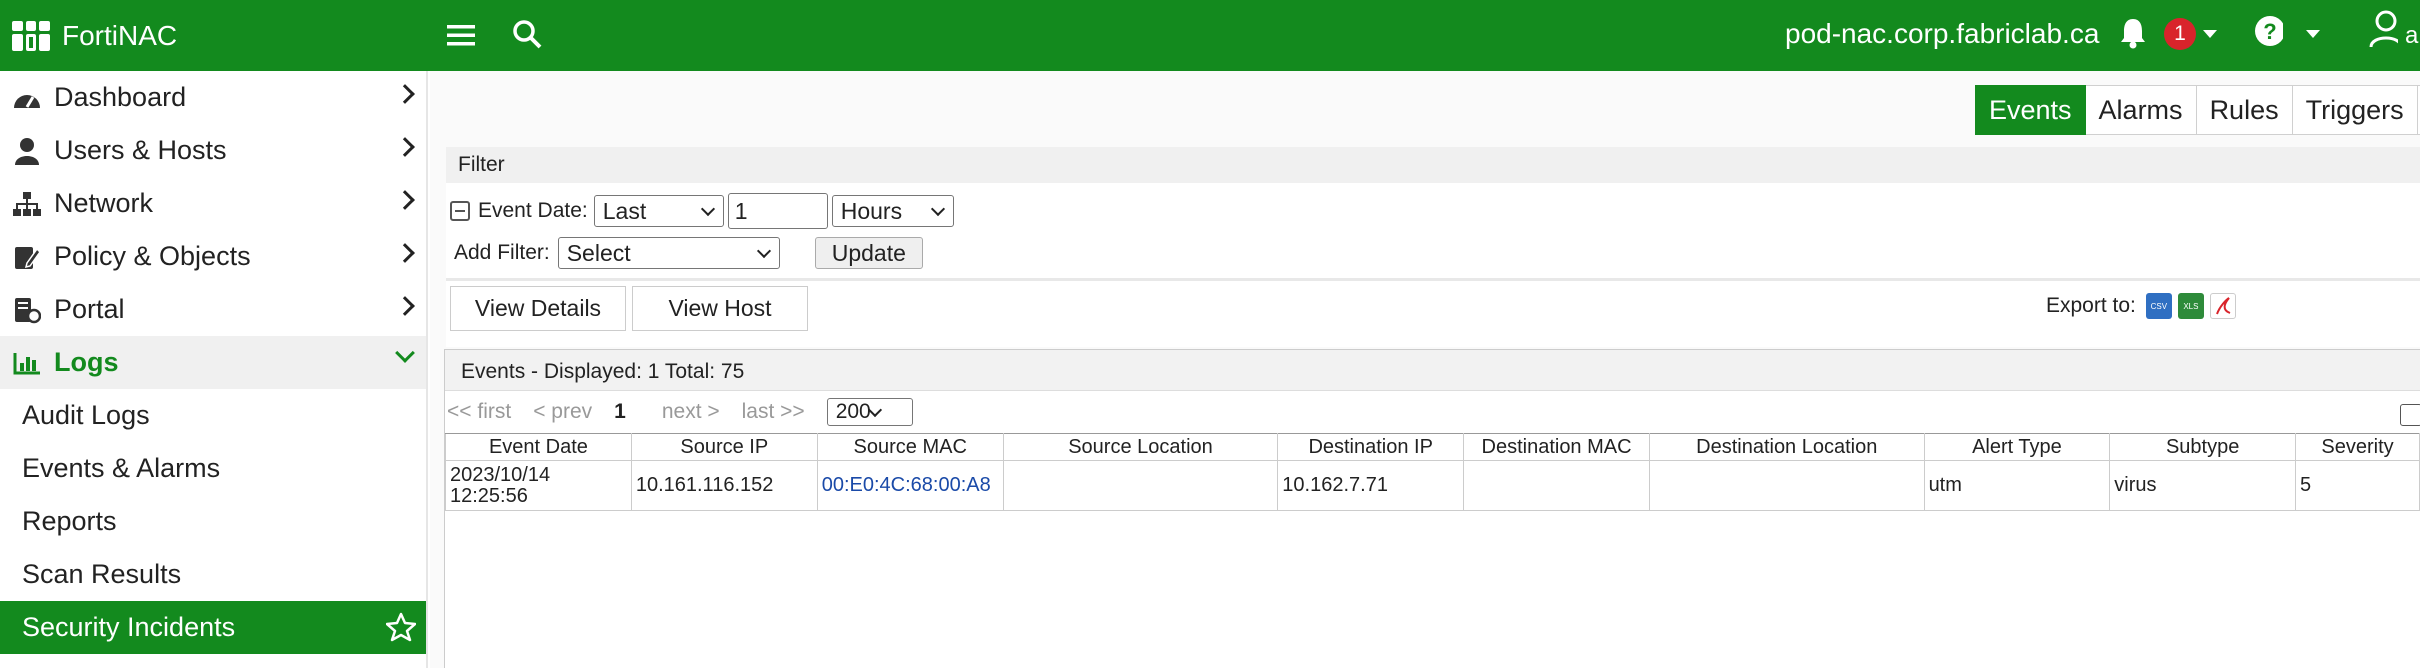  Describe the element at coordinates (868, 253) in the screenshot. I see `update-button: Update` at that location.